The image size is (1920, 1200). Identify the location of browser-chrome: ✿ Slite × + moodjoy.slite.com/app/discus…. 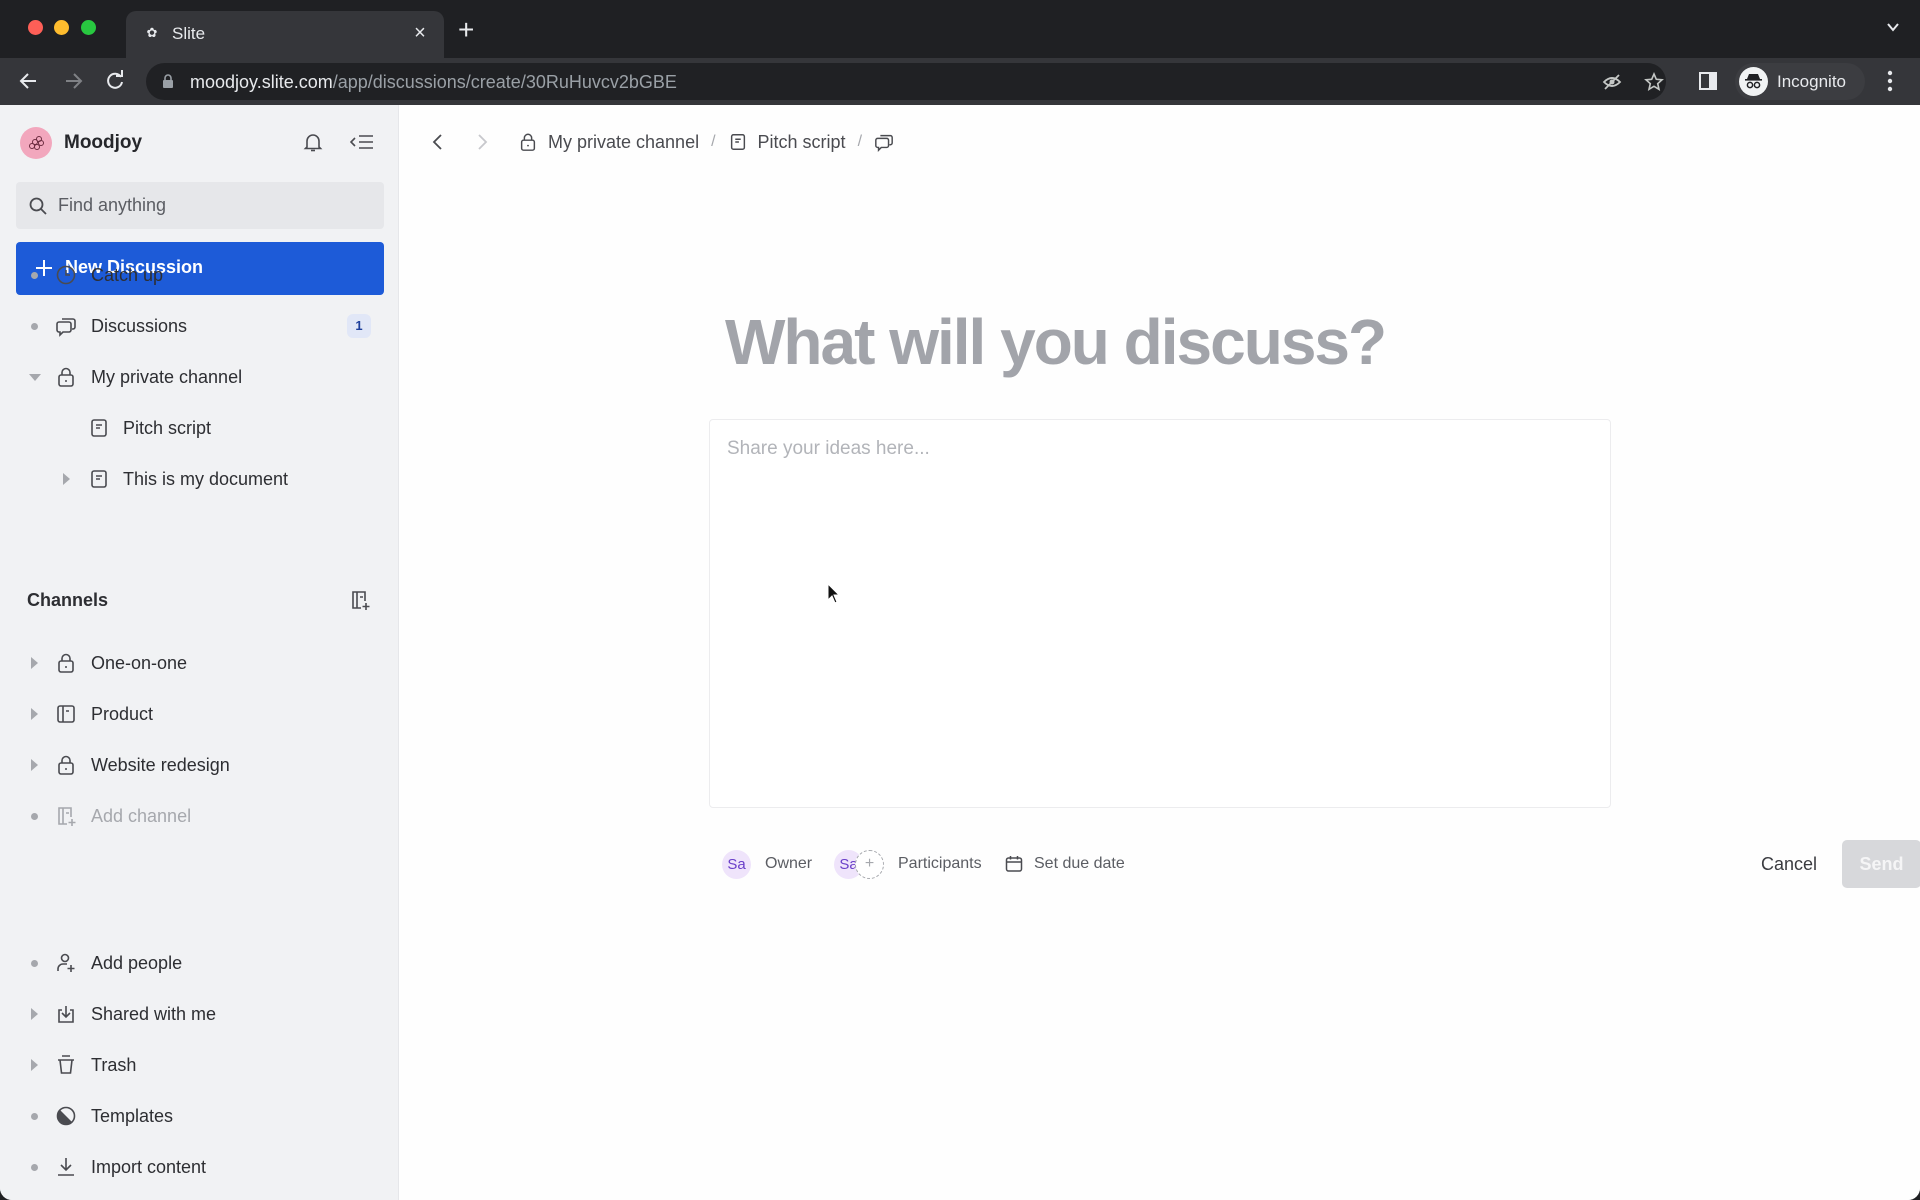
(960, 52).